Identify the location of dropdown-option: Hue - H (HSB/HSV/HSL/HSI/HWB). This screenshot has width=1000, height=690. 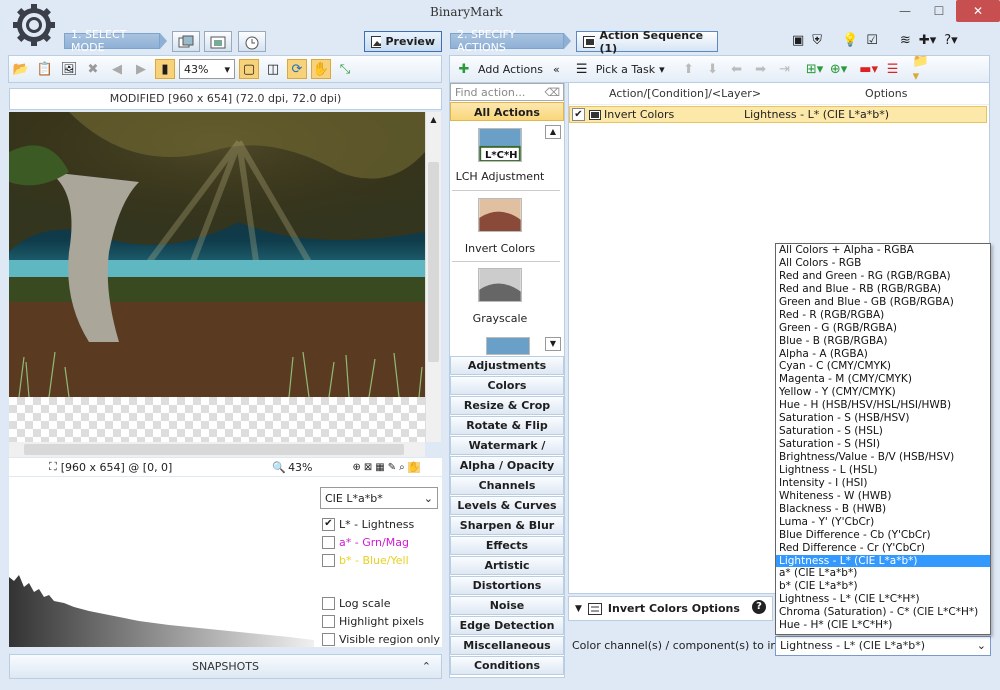
(883, 405).